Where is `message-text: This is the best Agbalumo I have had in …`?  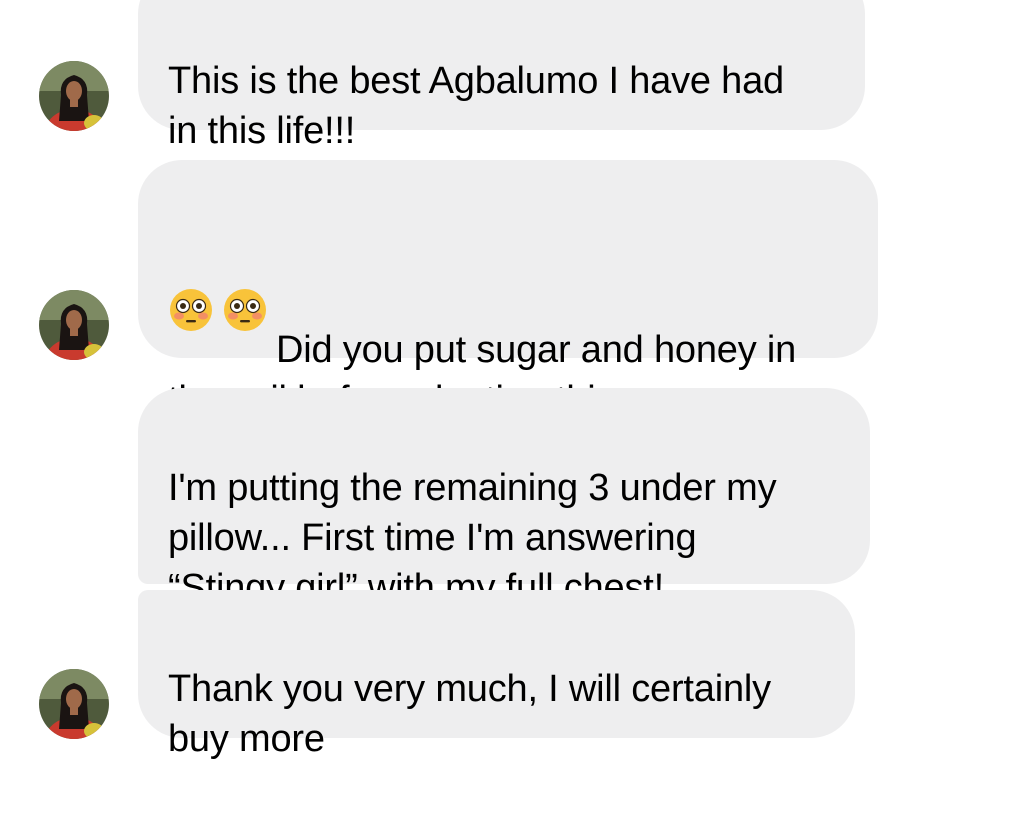
message-text: This is the best Agbalumo I have had in … is located at coordinates (476, 106).